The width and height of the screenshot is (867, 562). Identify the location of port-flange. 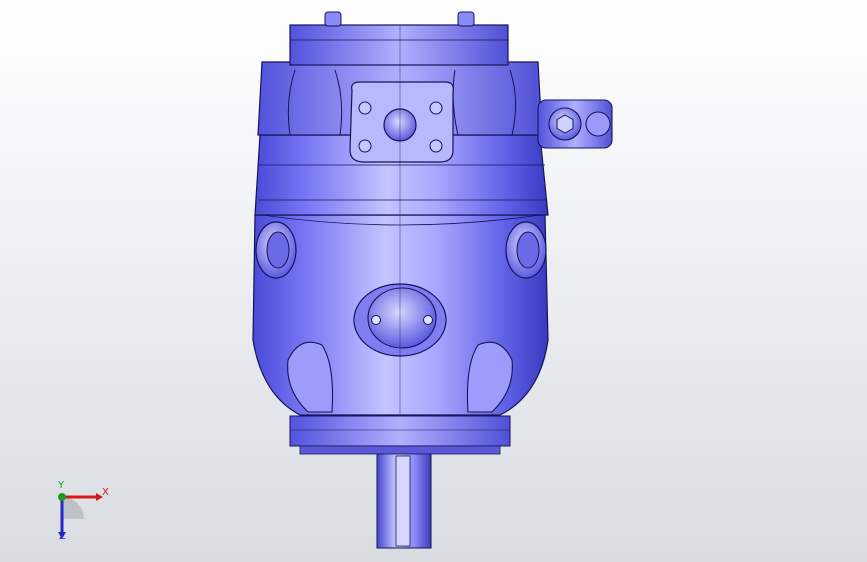
(401, 122).